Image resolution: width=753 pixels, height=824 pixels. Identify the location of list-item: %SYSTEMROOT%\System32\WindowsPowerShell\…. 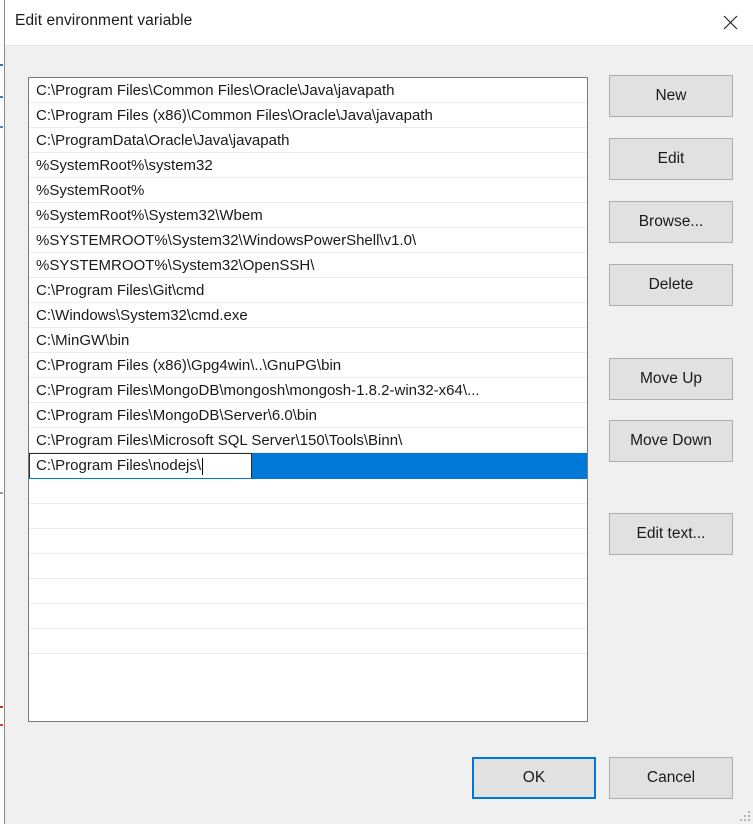
(308, 240).